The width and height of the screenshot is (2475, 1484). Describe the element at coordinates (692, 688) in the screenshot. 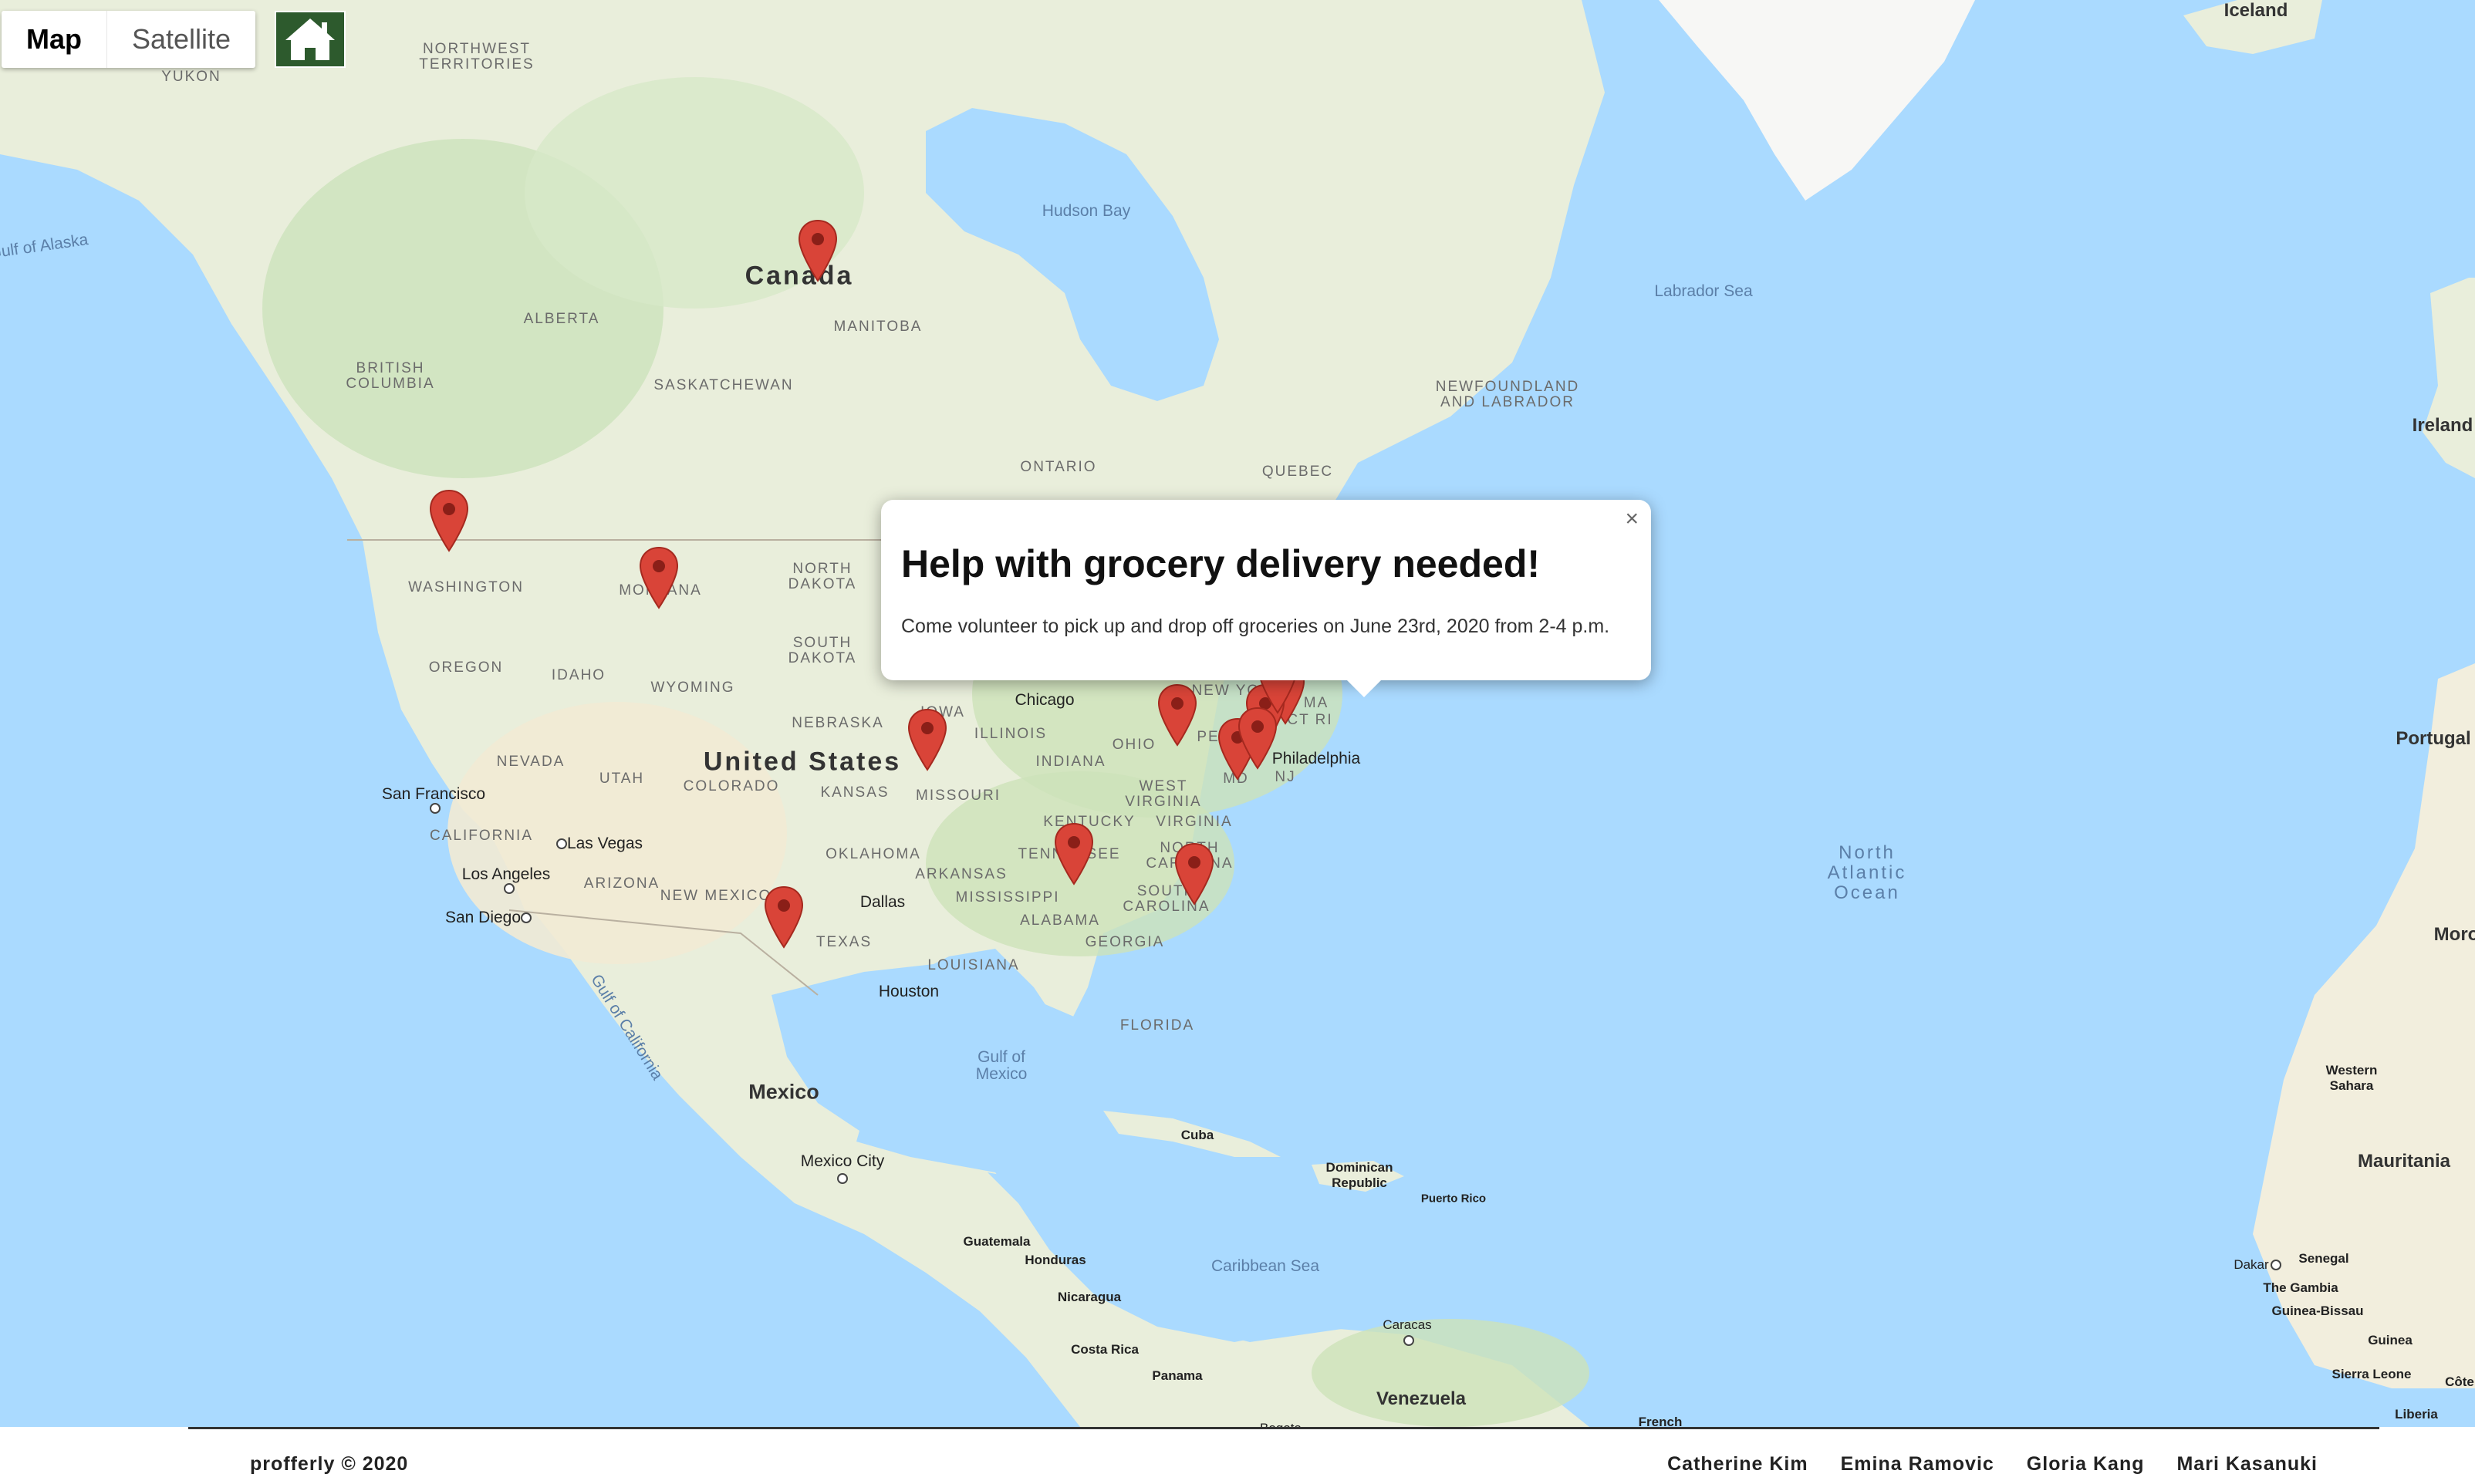

I see `label-wyoming: WYOMING` at that location.